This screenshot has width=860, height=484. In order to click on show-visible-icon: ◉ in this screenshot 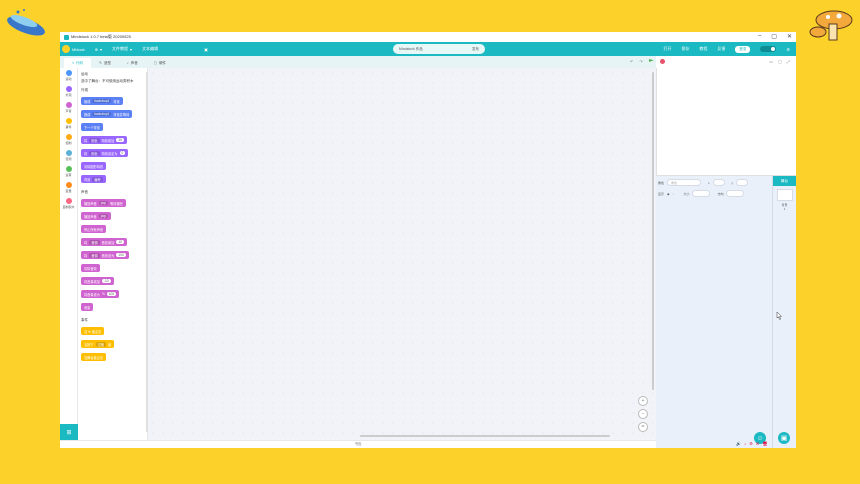, I will do `click(668, 194)`.